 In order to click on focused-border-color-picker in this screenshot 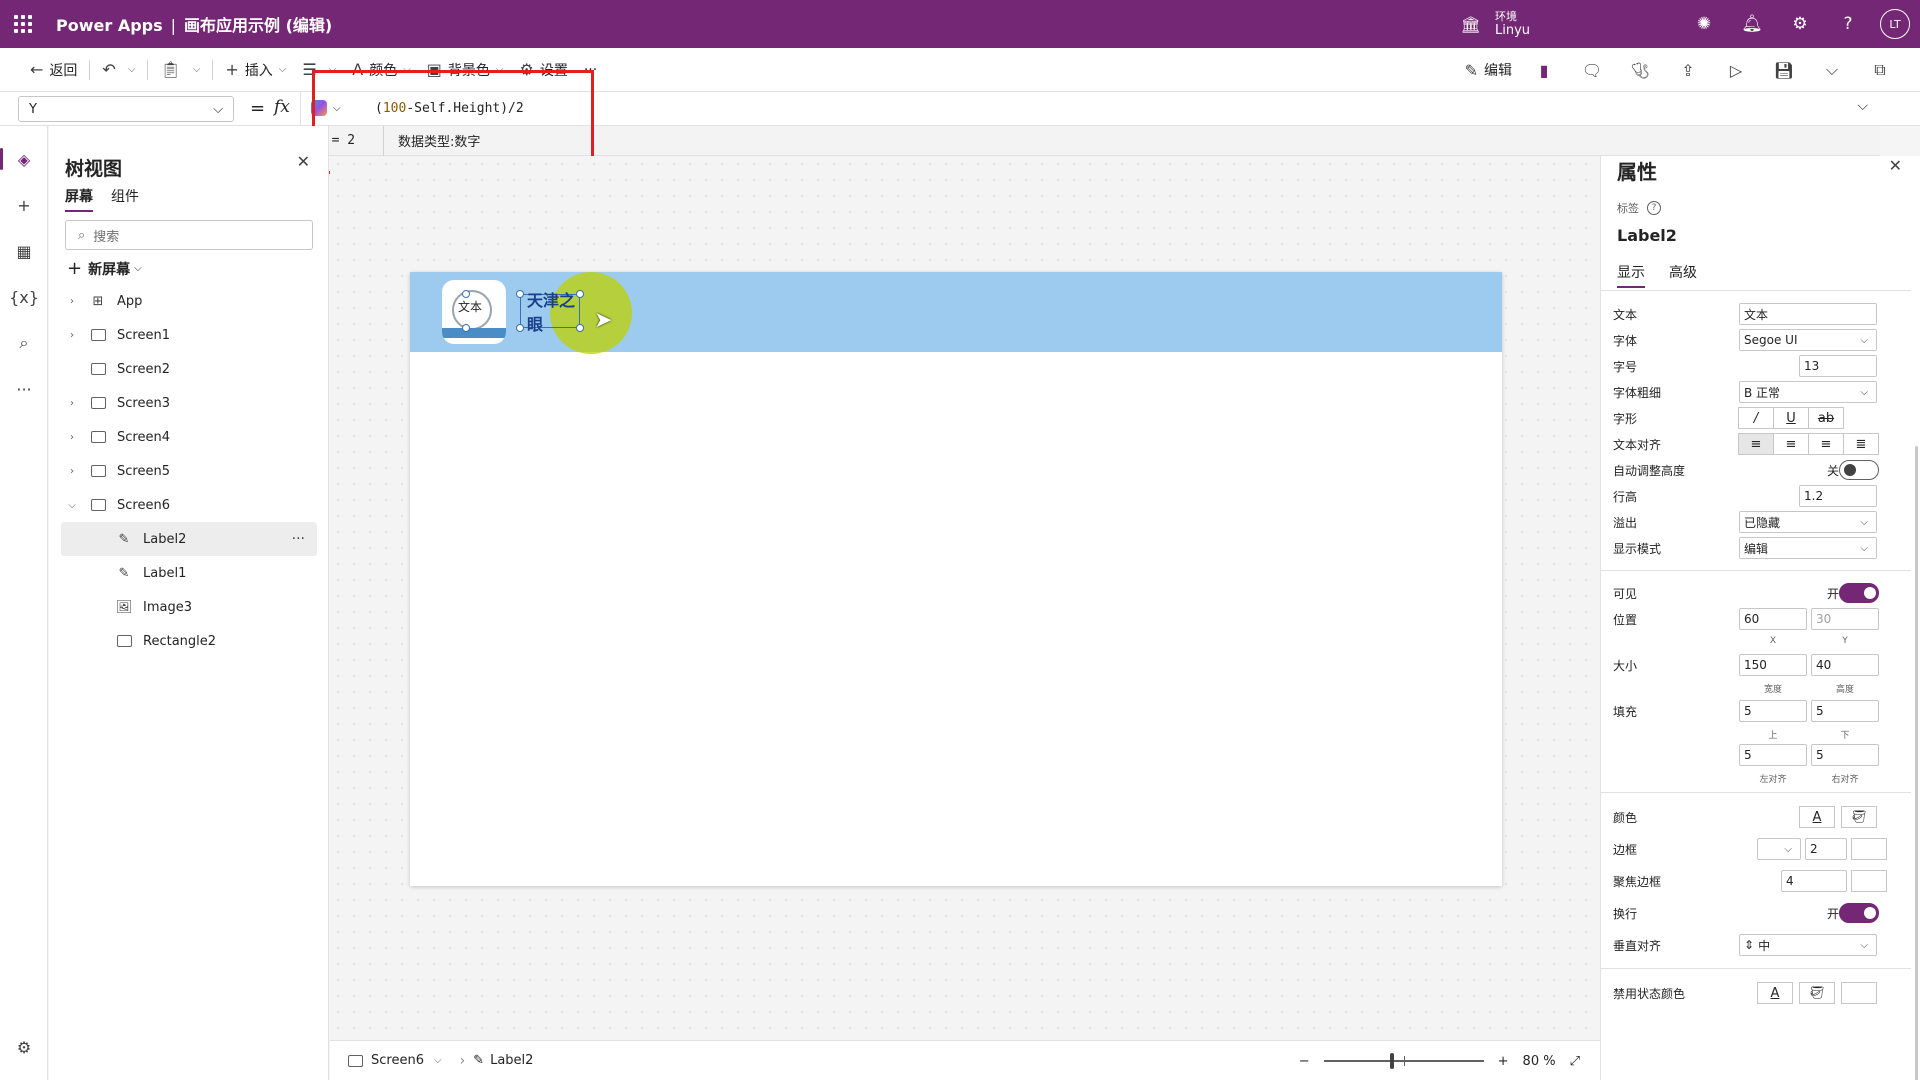, I will do `click(1869, 881)`.